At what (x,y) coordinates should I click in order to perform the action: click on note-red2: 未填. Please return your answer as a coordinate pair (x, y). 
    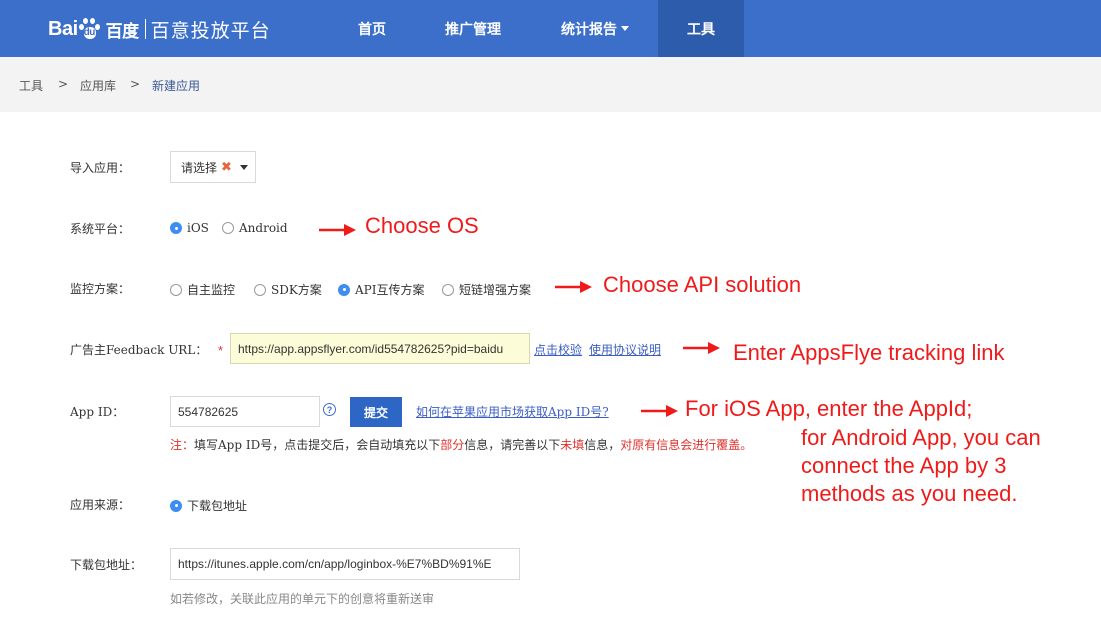
    Looking at the image, I should click on (572, 445).